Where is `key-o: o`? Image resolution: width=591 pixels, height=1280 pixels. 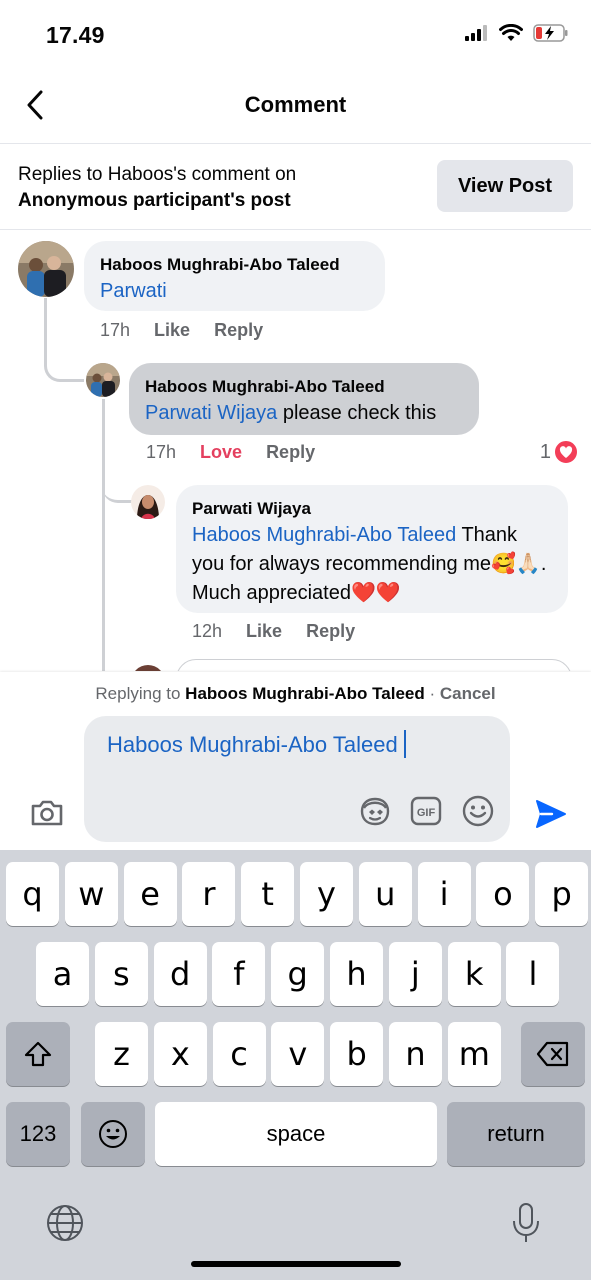 key-o: o is located at coordinates (503, 894).